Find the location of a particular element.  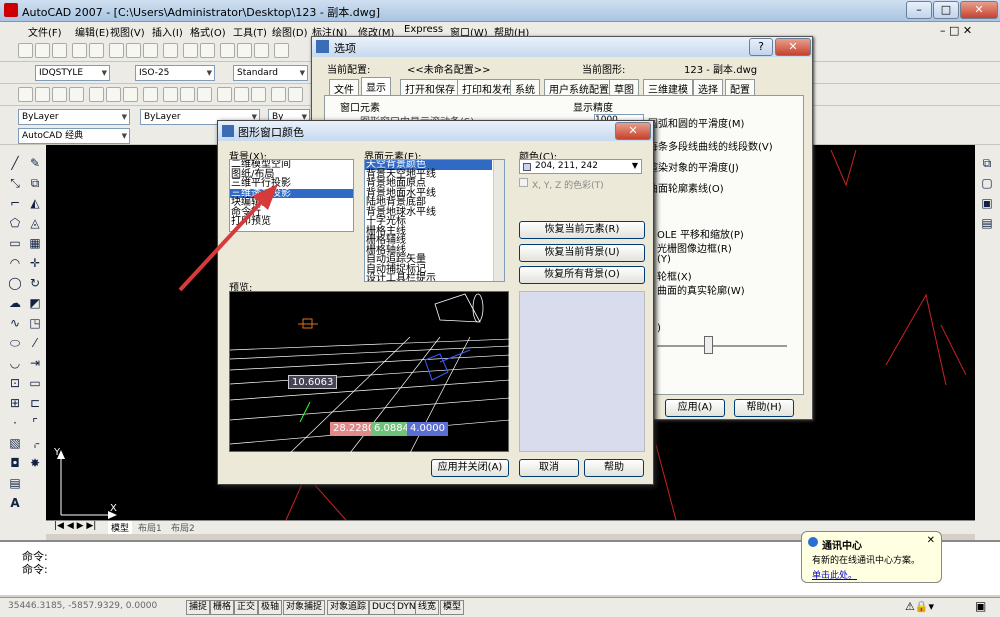

fillet-icon: ⌌ is located at coordinates (35, 443).